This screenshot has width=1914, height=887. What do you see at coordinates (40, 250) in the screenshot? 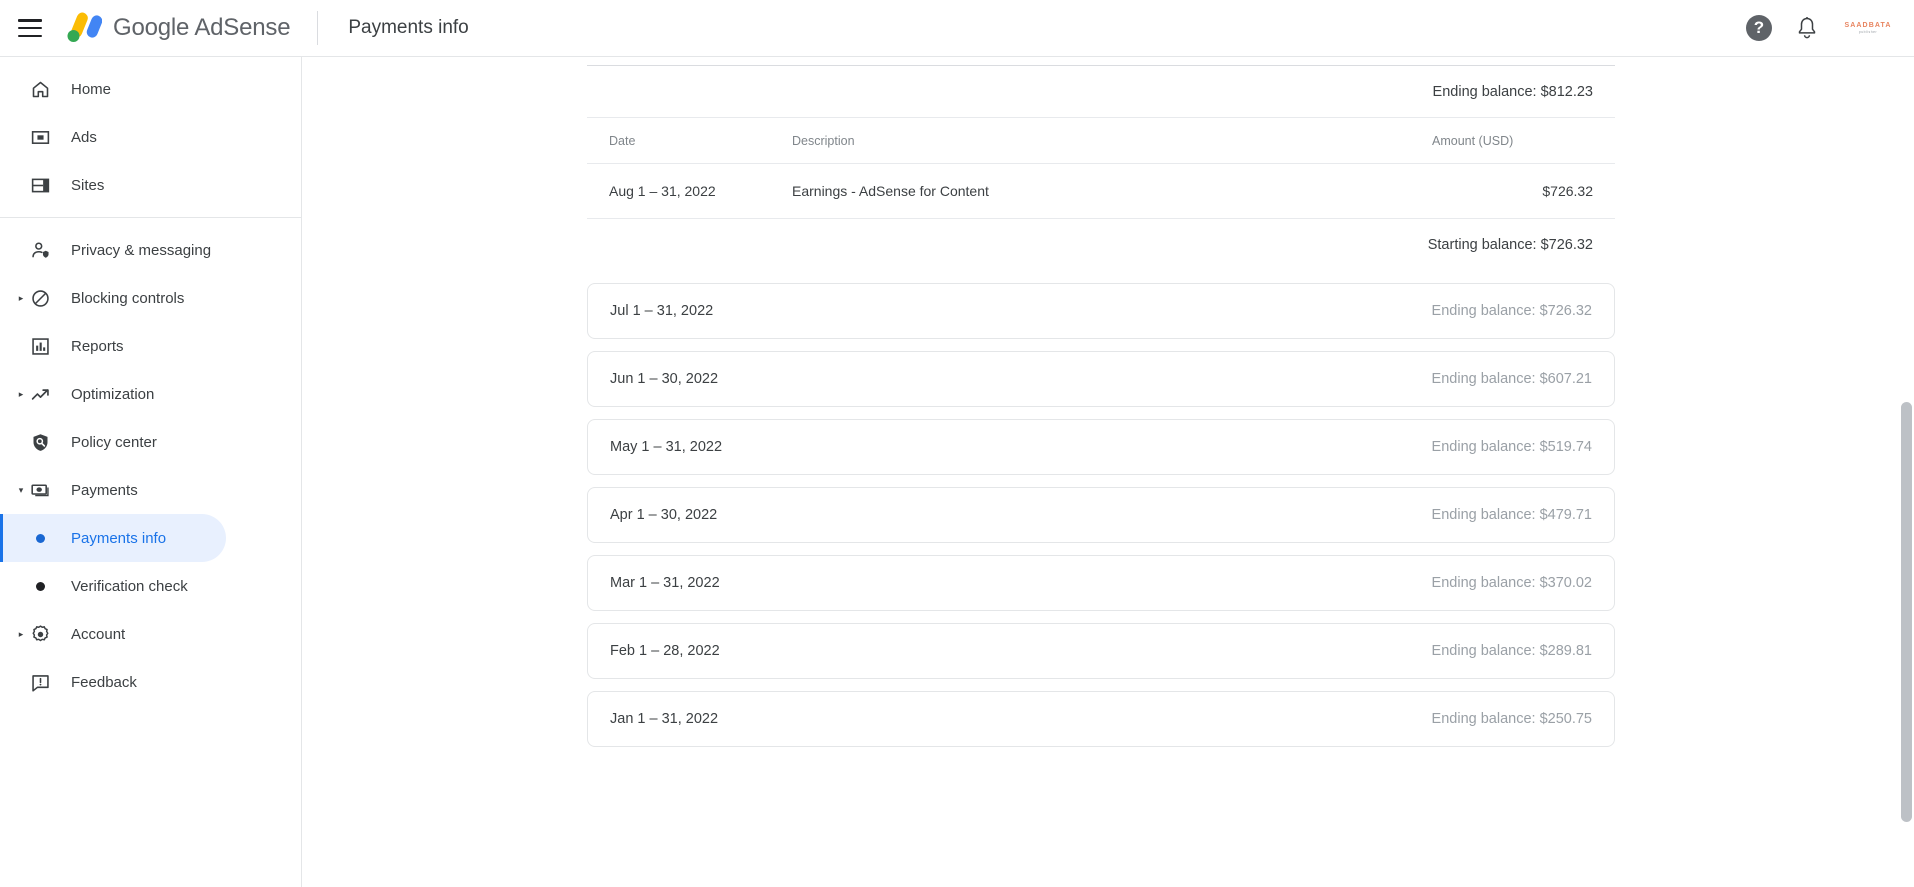
I see `privacy-messaging-icon` at bounding box center [40, 250].